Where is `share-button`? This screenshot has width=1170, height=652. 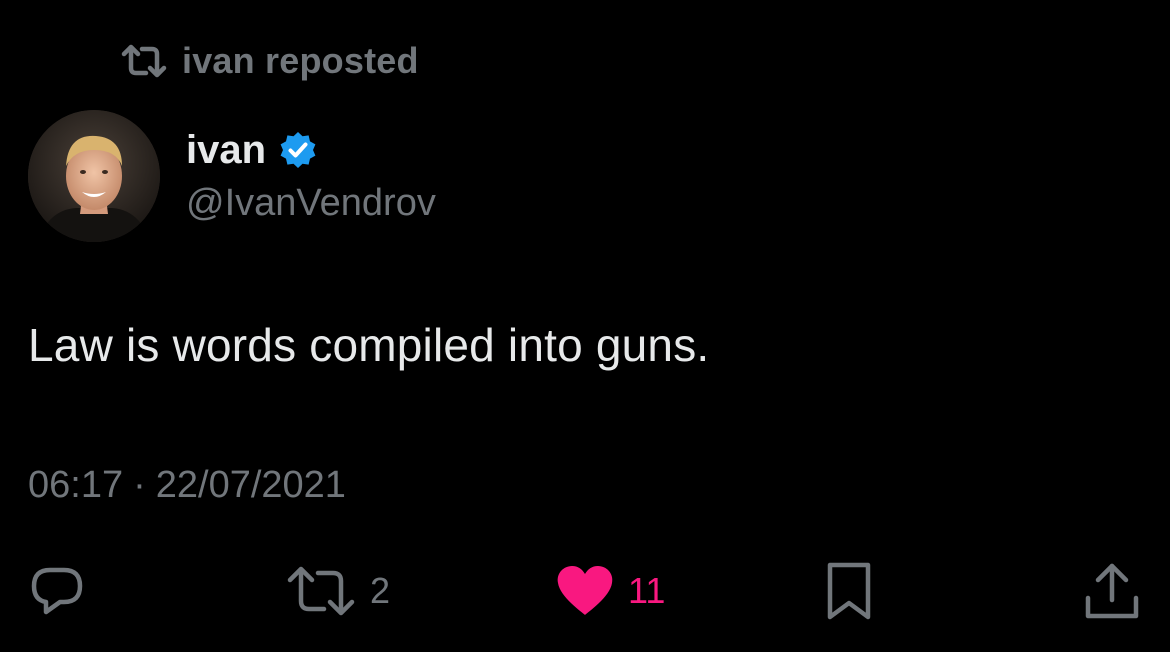 share-button is located at coordinates (1112, 591).